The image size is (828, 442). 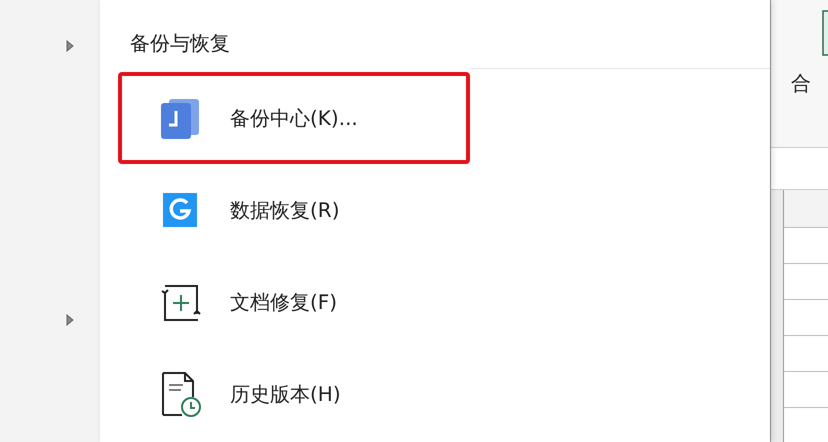 I want to click on menu-item: 数据恢复(R), so click(x=294, y=210).